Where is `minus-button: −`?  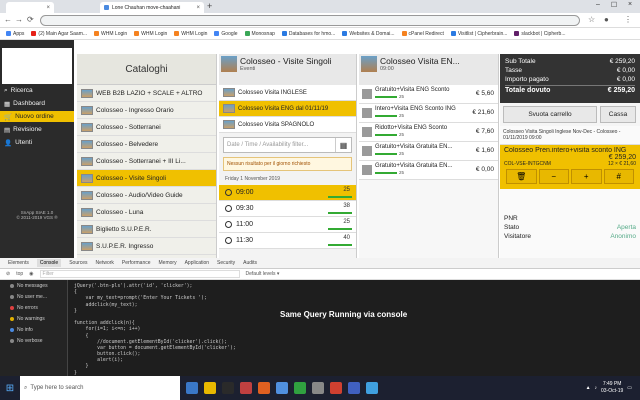 minus-button: − is located at coordinates (553, 176).